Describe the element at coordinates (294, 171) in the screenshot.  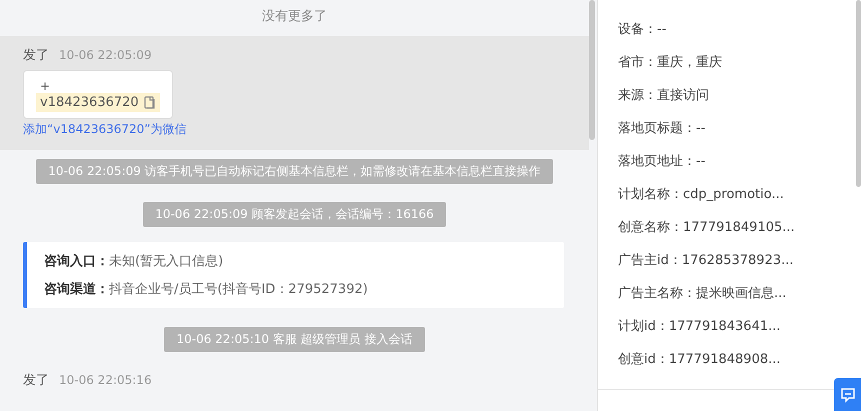
I see `system-notice: 10-06 22:05:09 访客手机号已自动标记右侧基本信息栏，如需修改请在基本信息栏直接操作` at that location.